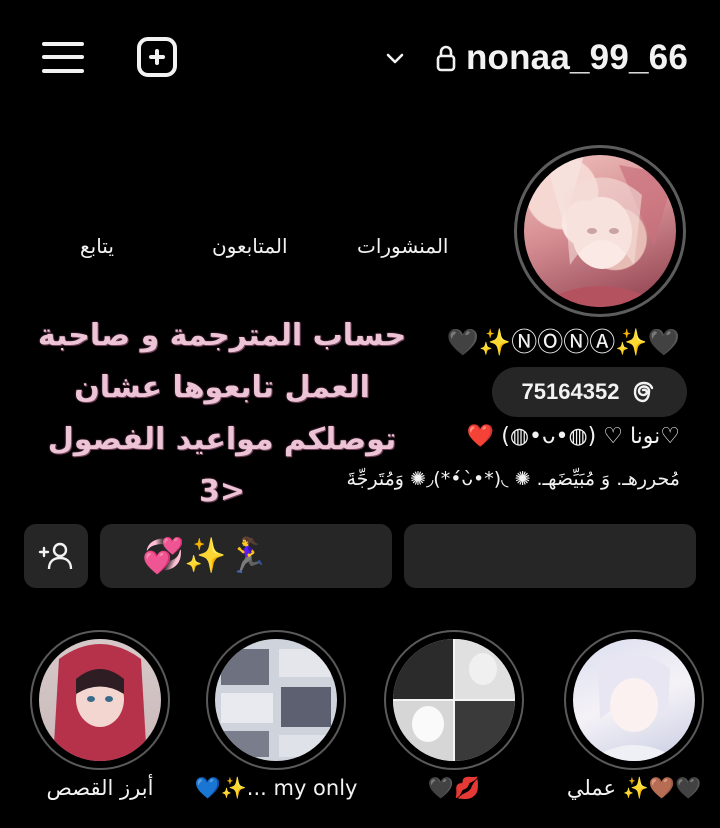 This screenshot has height=828, width=720. I want to click on highlight-4-cover, so click(100, 700).